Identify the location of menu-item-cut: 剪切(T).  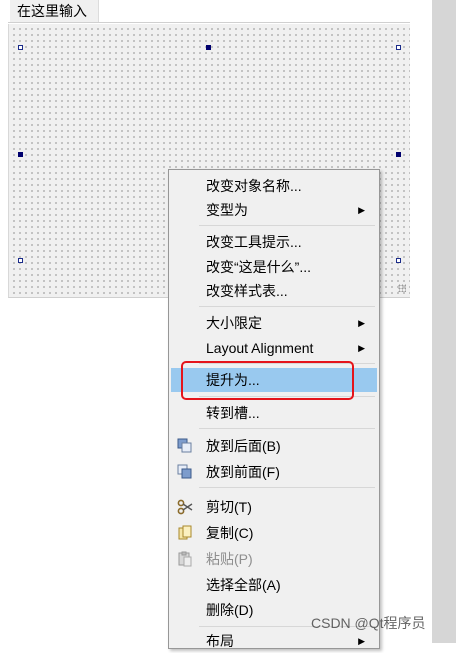
(274, 507).